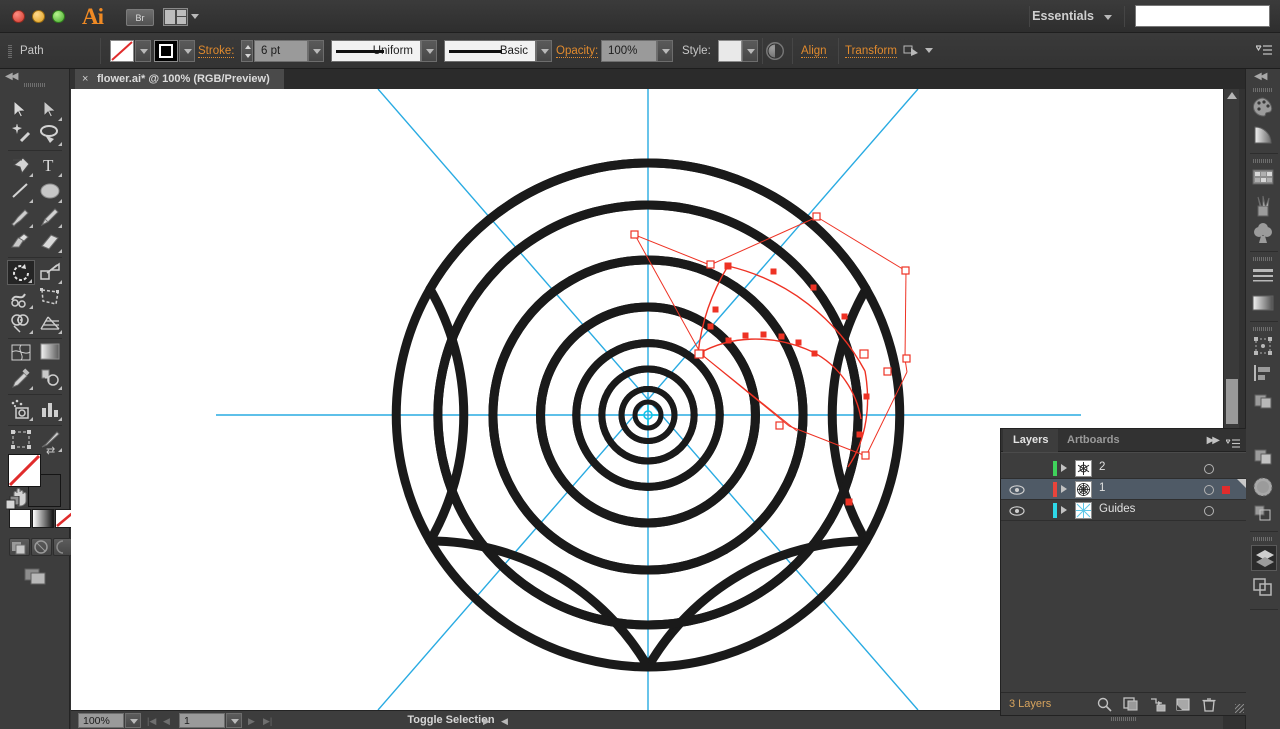  Describe the element at coordinates (1264, 590) in the screenshot. I see `artboards-panel-icon` at that location.